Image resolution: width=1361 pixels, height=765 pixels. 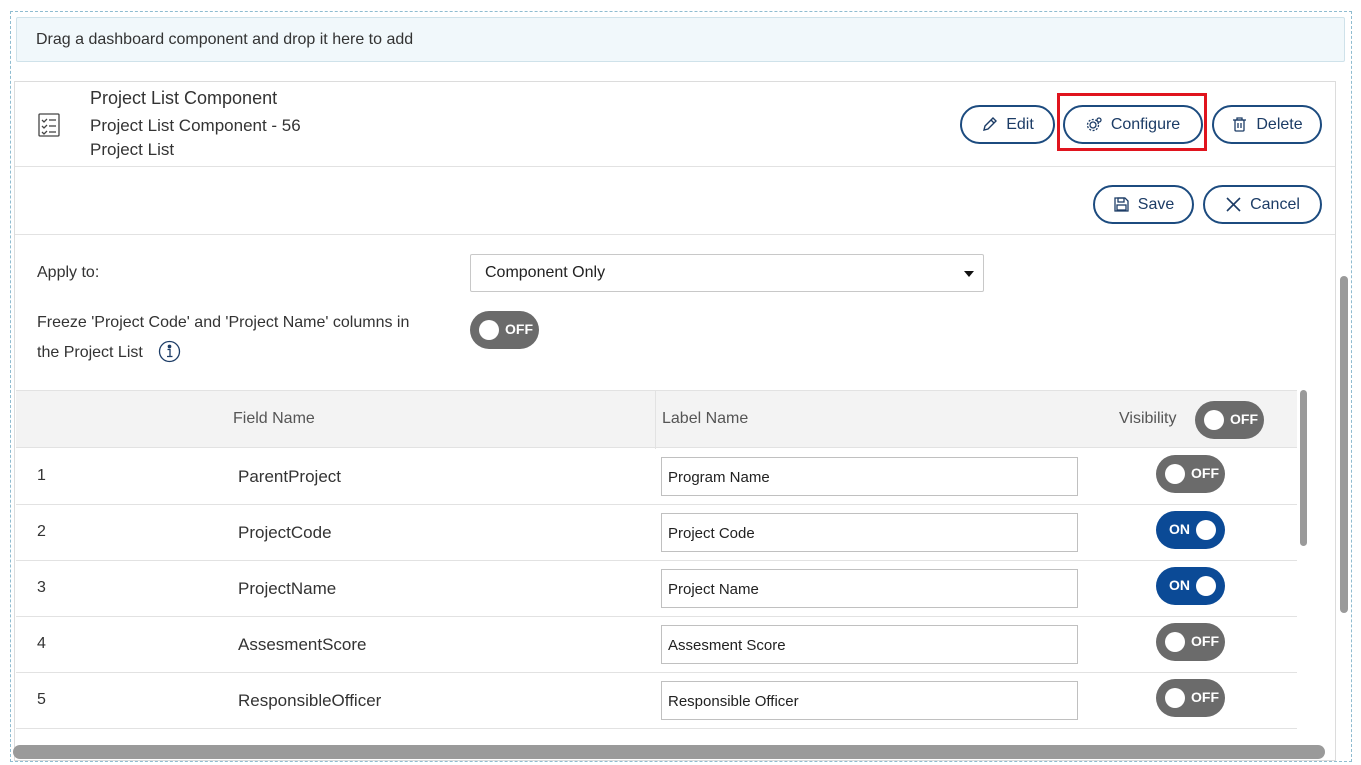 What do you see at coordinates (310, 700) in the screenshot?
I see `field-name: ResponsibleOfficer` at bounding box center [310, 700].